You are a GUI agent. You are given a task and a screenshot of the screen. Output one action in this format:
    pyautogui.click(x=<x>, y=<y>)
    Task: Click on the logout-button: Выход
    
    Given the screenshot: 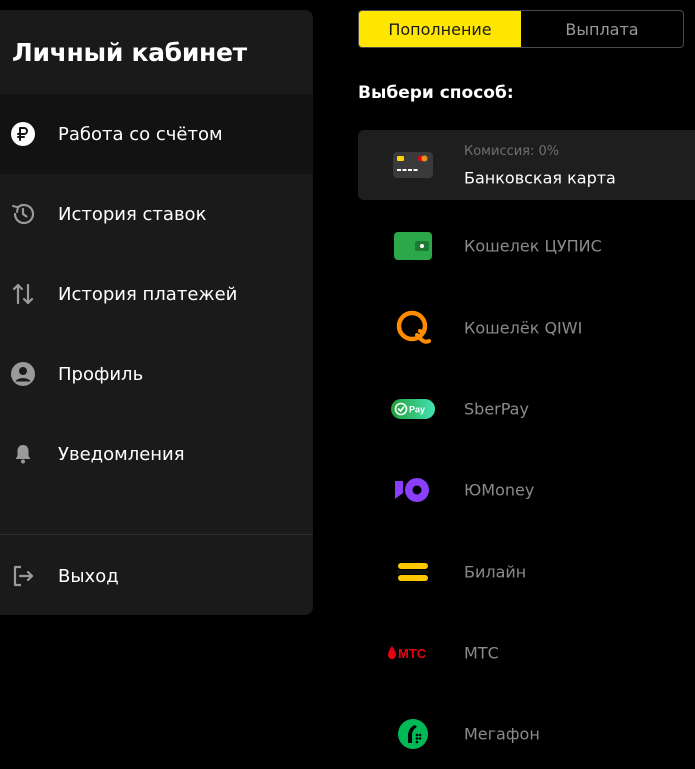 What is the action you would take?
    pyautogui.click(x=156, y=575)
    